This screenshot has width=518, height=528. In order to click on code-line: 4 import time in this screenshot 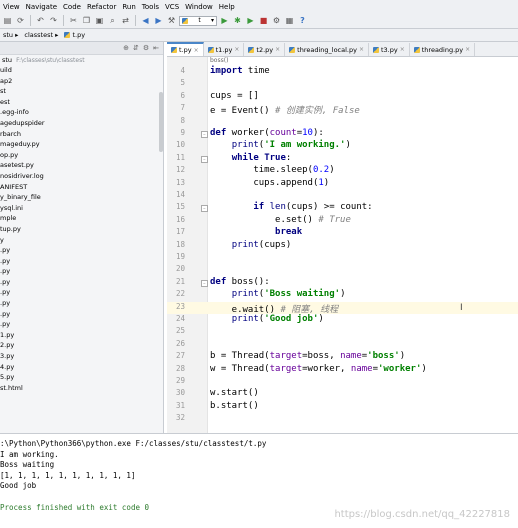, I will do `click(342, 72)`.